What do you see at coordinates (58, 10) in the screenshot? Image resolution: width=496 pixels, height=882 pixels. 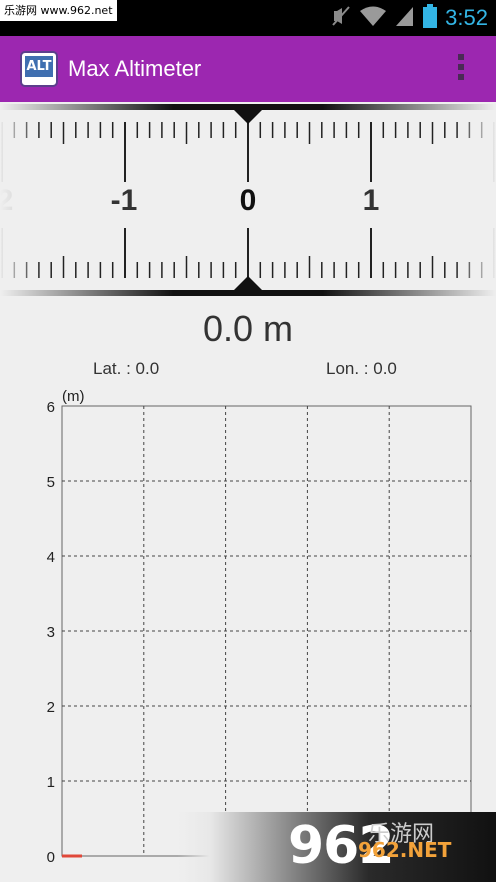 I see `watermark-top: 乐游网 www.962.net` at bounding box center [58, 10].